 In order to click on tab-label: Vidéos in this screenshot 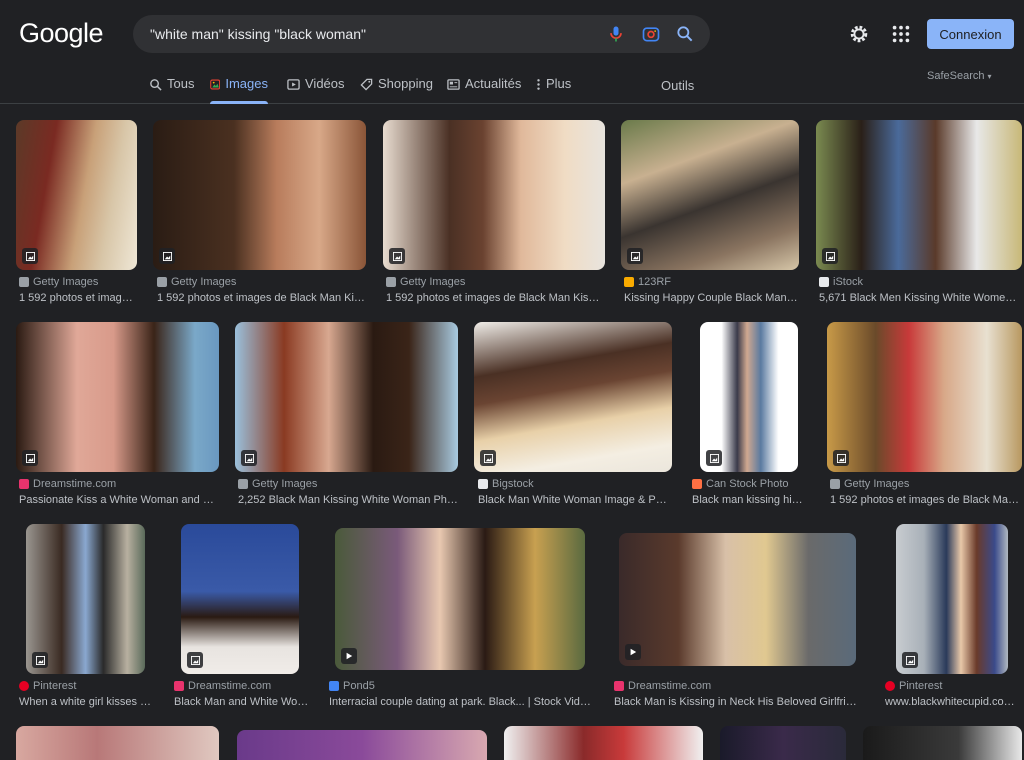, I will do `click(325, 83)`.